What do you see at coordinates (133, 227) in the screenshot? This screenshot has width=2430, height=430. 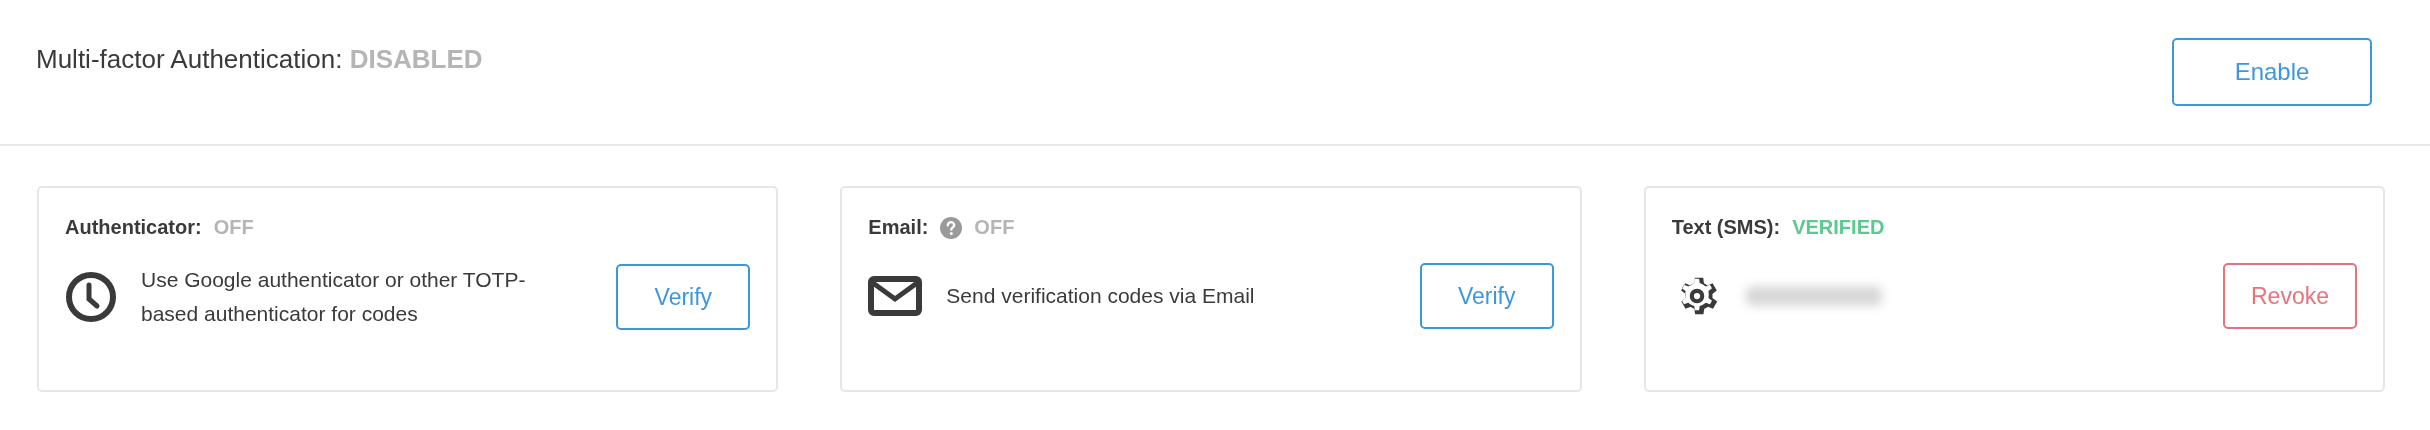 I see `method-label: Authenticator:` at bounding box center [133, 227].